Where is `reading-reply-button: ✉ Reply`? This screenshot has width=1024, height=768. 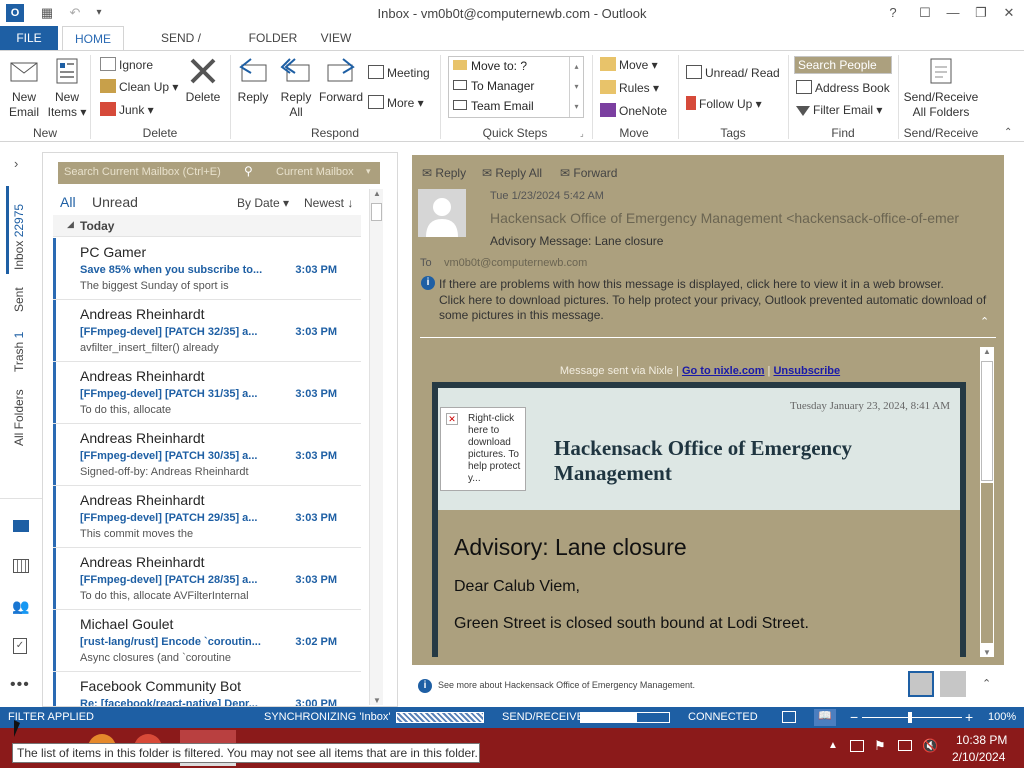 reading-reply-button: ✉ Reply is located at coordinates (444, 173).